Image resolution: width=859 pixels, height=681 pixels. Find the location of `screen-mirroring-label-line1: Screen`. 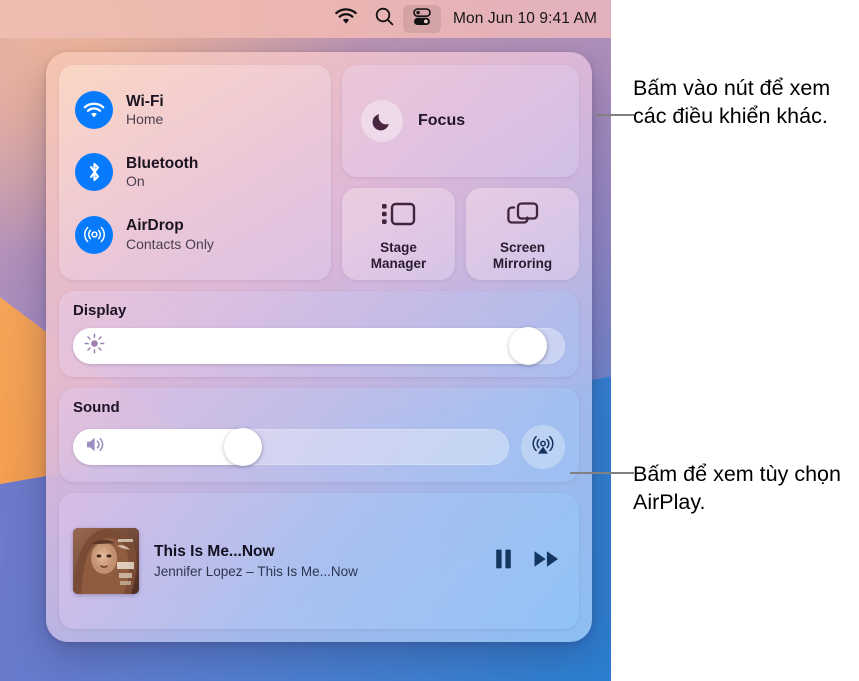

screen-mirroring-label-line1: Screen is located at coordinates (522, 248).